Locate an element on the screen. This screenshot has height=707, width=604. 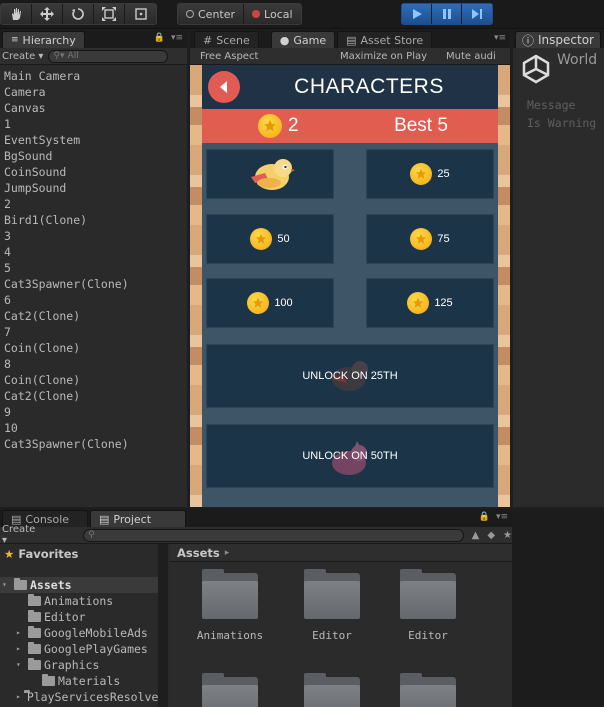
tree-item: ▾ Assets is located at coordinates (79, 585).